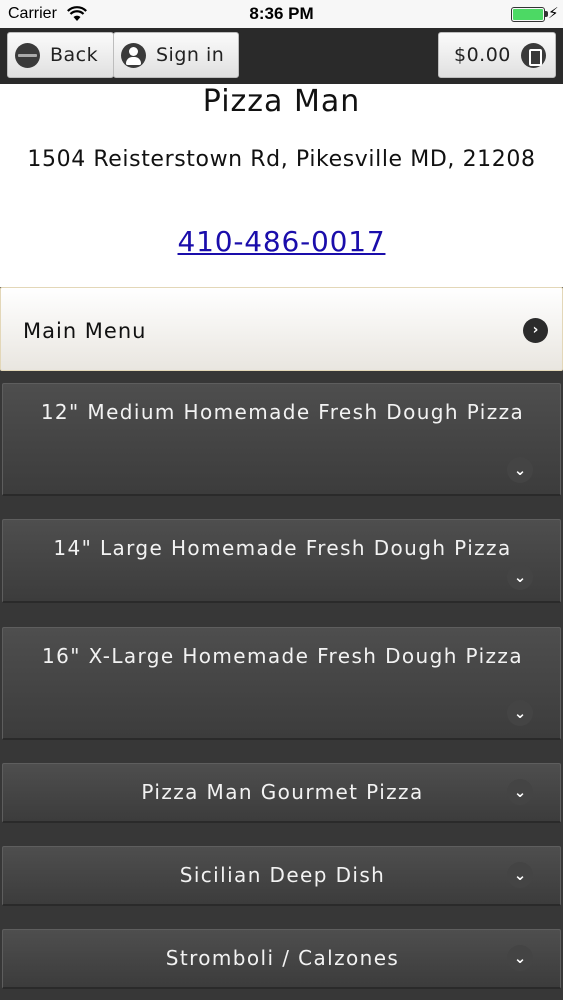 The image size is (563, 1000). Describe the element at coordinates (282, 548) in the screenshot. I see `category-label: 14" Large Homemade Fresh Dough Pizza` at that location.